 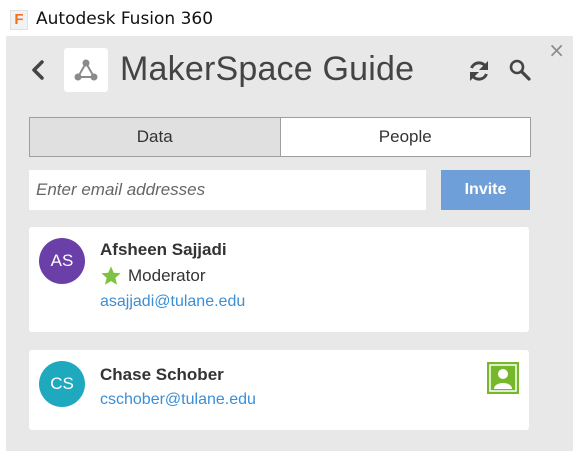 I want to click on member-email-link: asajjadi@tulane.edu, so click(x=172, y=302).